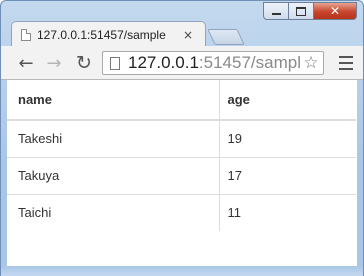 This screenshot has width=364, height=276. What do you see at coordinates (254, 62) in the screenshot?
I see `url-path: :51457/sample` at bounding box center [254, 62].